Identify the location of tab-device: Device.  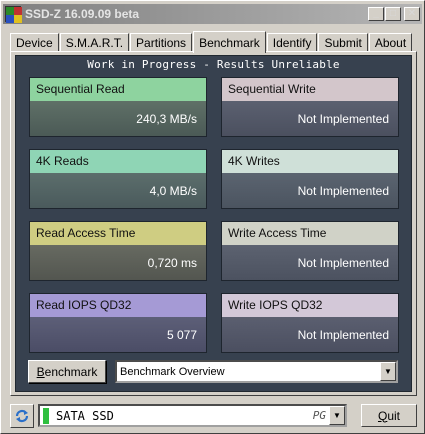
(34, 42).